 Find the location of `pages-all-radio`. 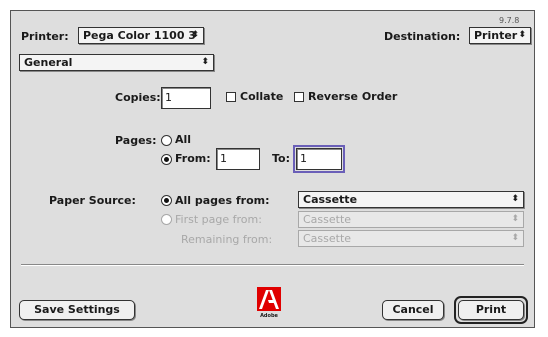

pages-all-radio is located at coordinates (166, 140).